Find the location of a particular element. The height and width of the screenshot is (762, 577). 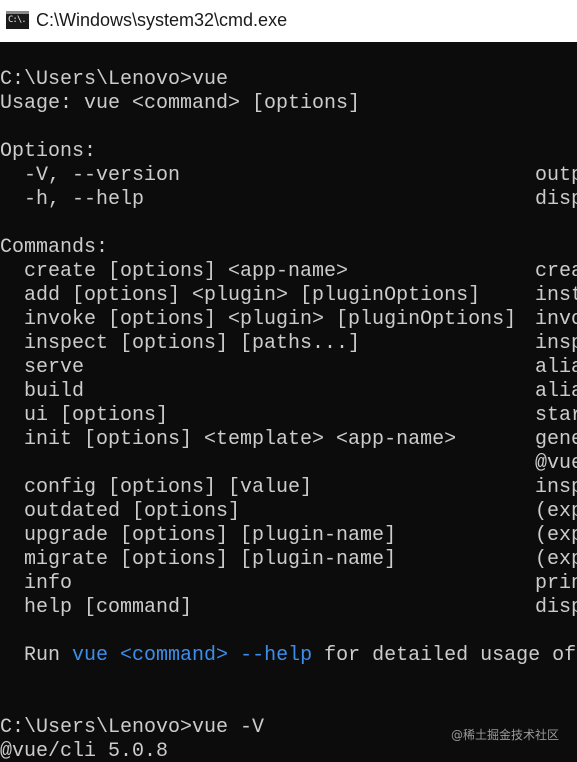

command-desc: inst is located at coordinates (556, 295).